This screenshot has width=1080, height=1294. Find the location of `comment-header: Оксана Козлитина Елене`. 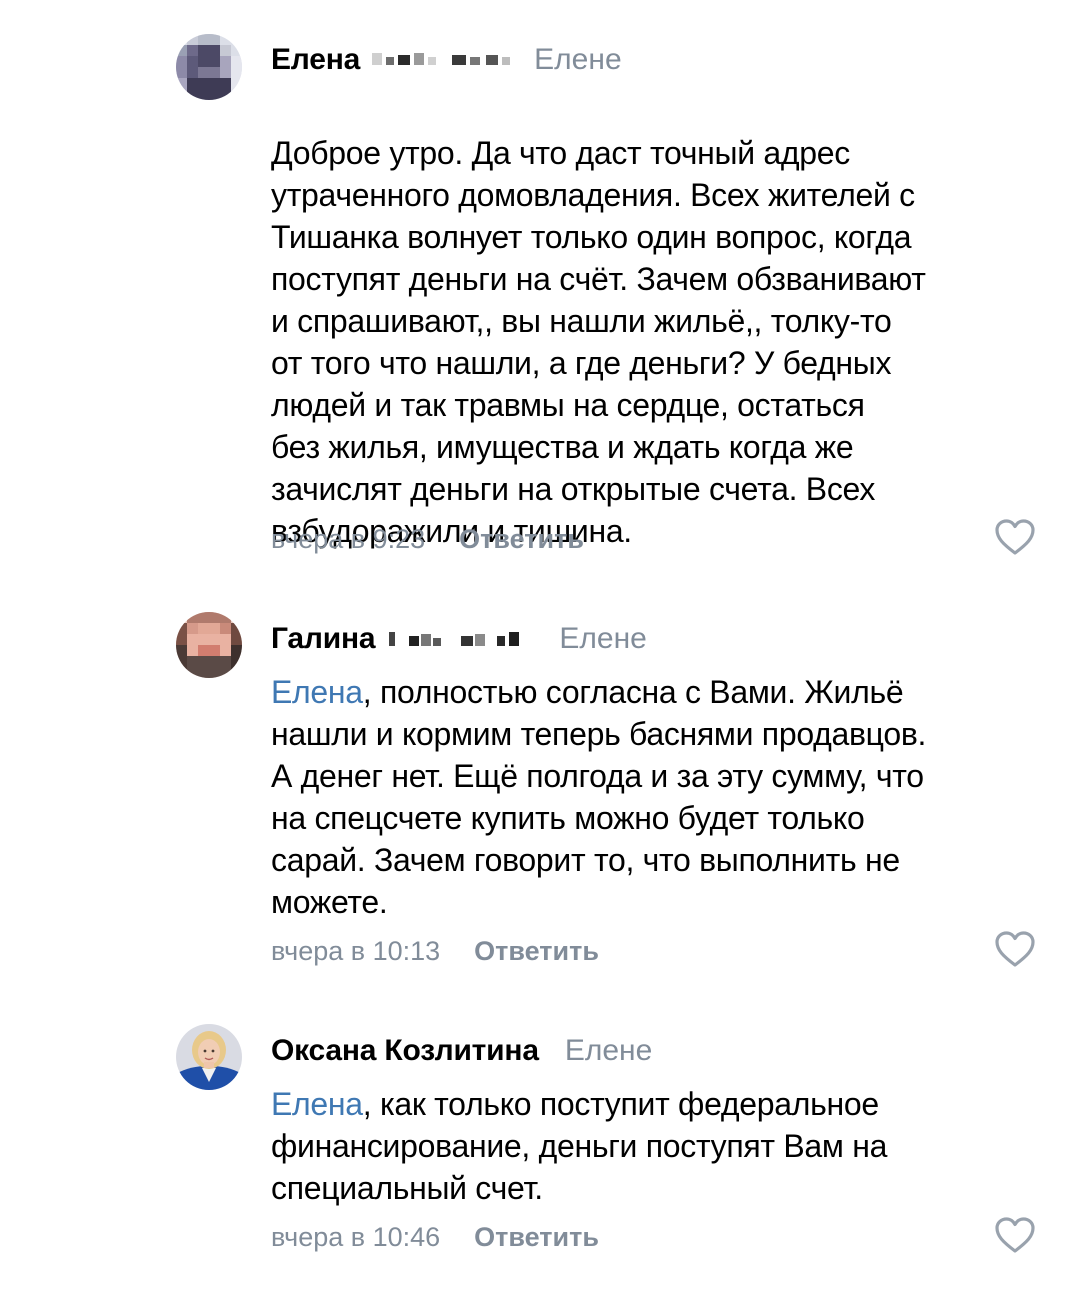

comment-header: Оксана Козлитина Елене is located at coordinates (461, 1051).